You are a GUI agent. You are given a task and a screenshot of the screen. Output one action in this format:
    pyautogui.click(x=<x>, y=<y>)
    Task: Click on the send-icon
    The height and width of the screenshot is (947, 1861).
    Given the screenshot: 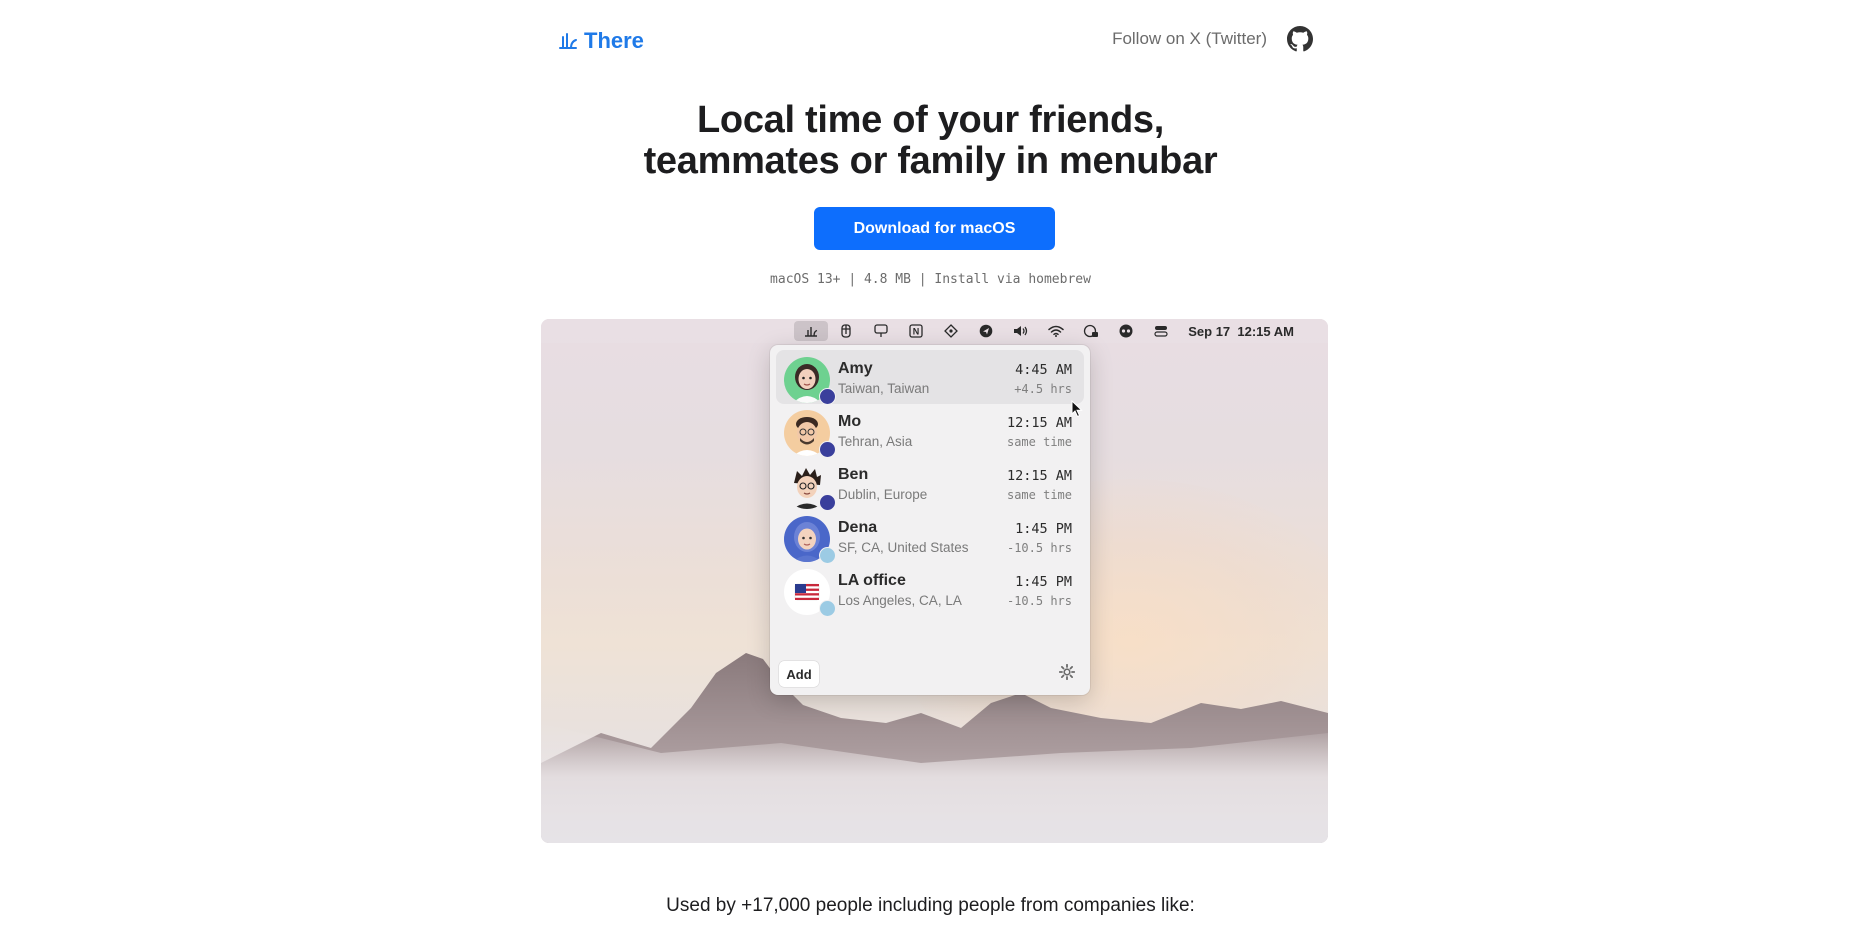 What is the action you would take?
    pyautogui.click(x=985, y=331)
    